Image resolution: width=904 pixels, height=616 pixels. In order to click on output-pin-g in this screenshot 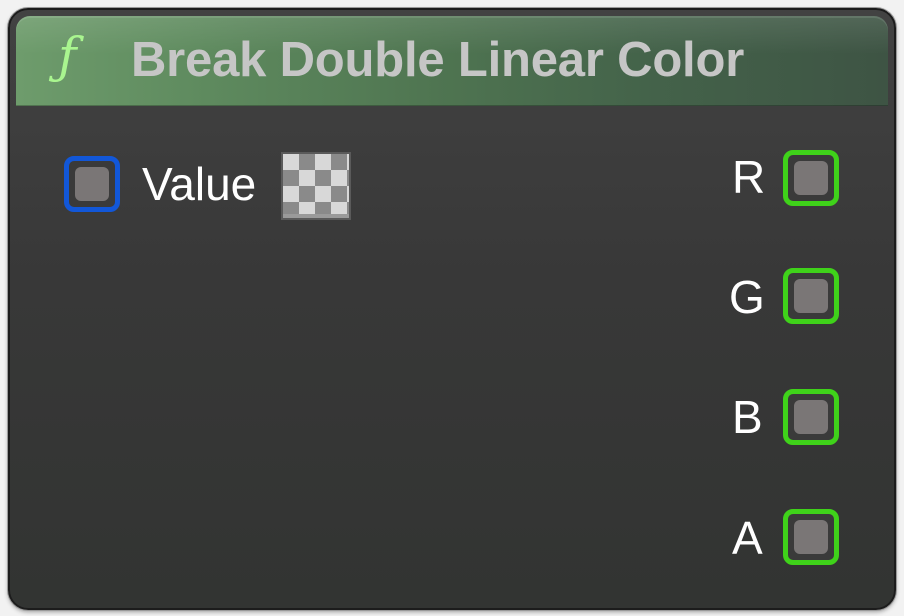, I will do `click(811, 296)`.